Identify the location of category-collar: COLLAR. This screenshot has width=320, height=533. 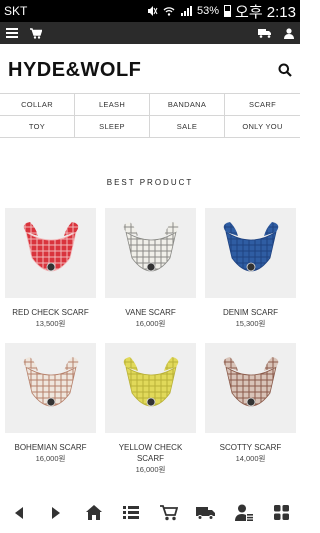
(37, 105).